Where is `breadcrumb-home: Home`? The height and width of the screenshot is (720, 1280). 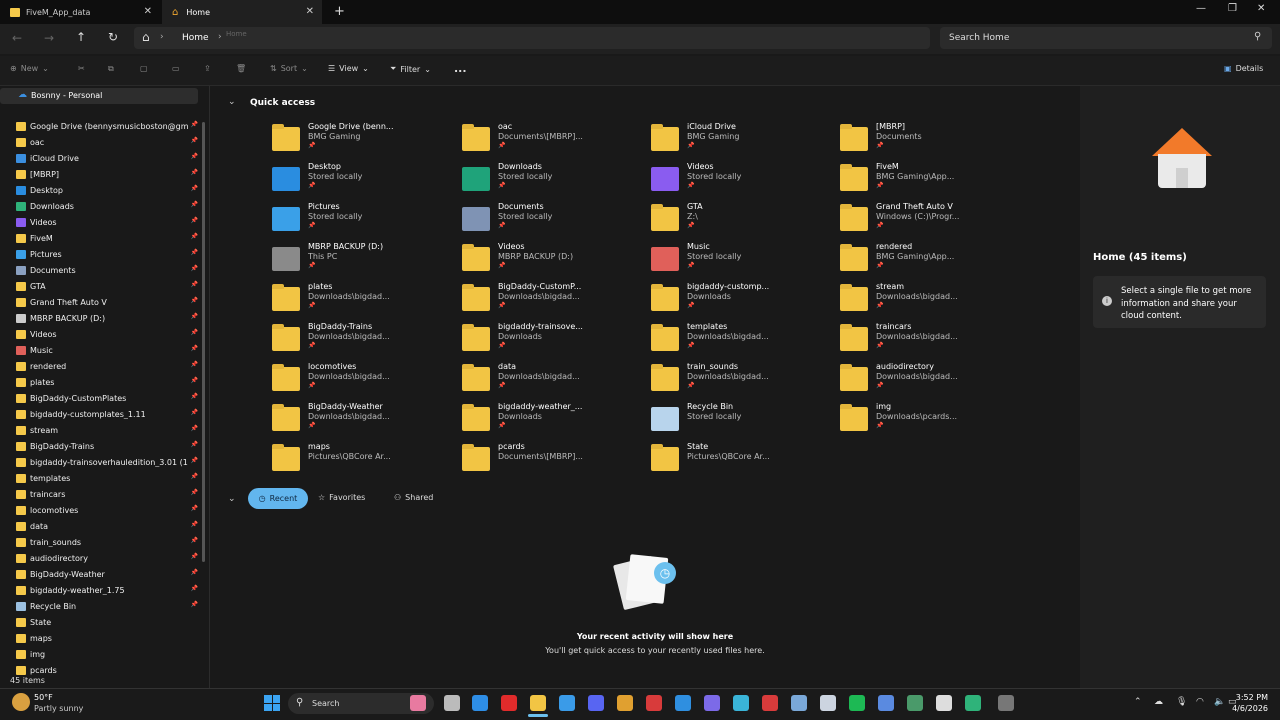
breadcrumb-home: Home is located at coordinates (195, 38).